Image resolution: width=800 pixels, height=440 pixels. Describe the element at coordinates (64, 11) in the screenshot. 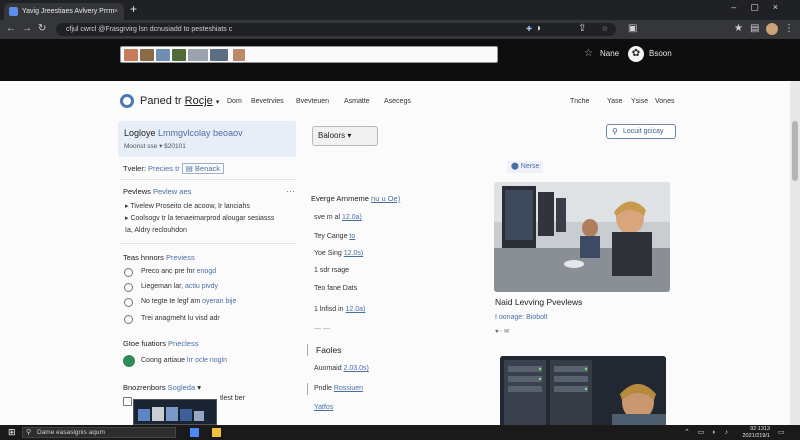

I see `browser-tab: Yavig Jreestiaes Avlvery Prrm ×` at that location.